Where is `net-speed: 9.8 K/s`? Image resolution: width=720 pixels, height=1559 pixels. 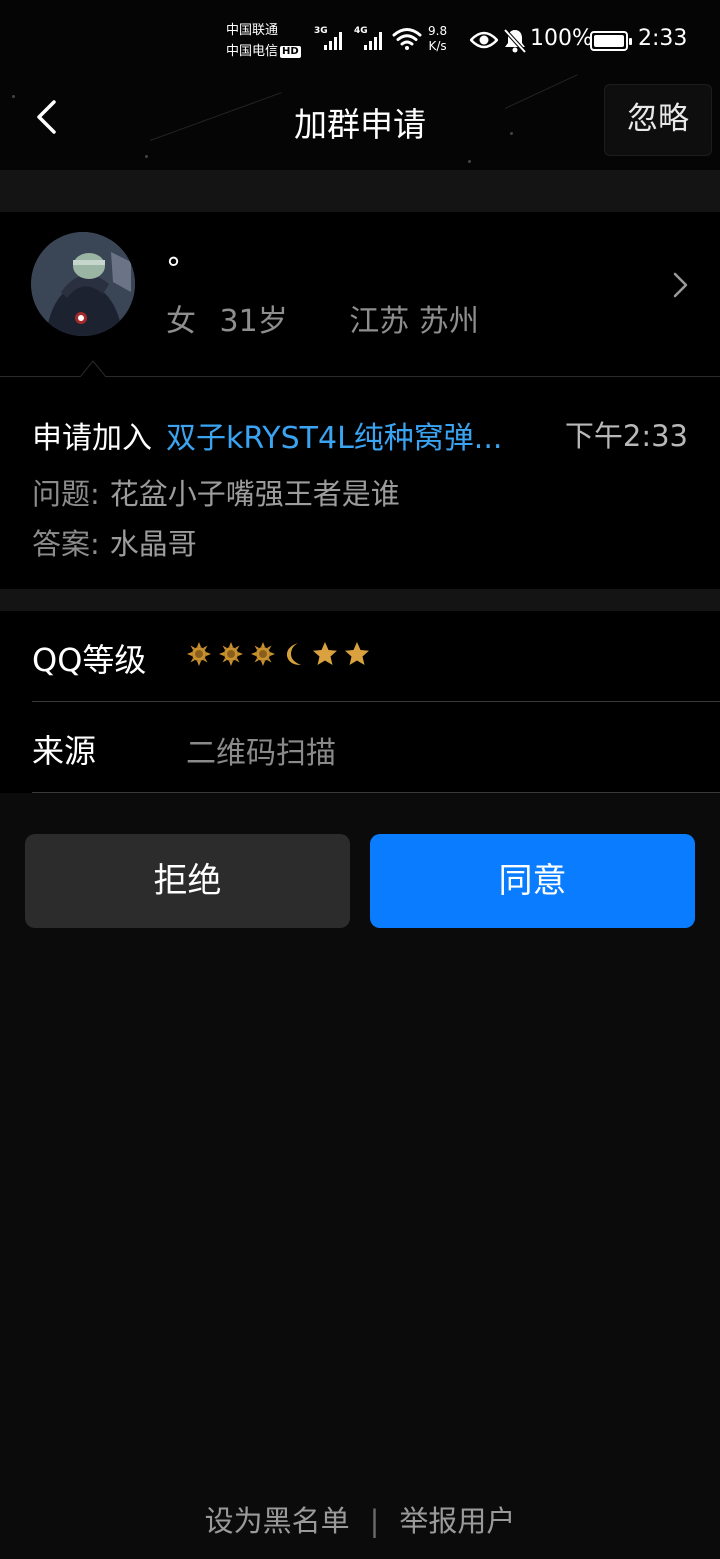 net-speed: 9.8 K/s is located at coordinates (437, 39).